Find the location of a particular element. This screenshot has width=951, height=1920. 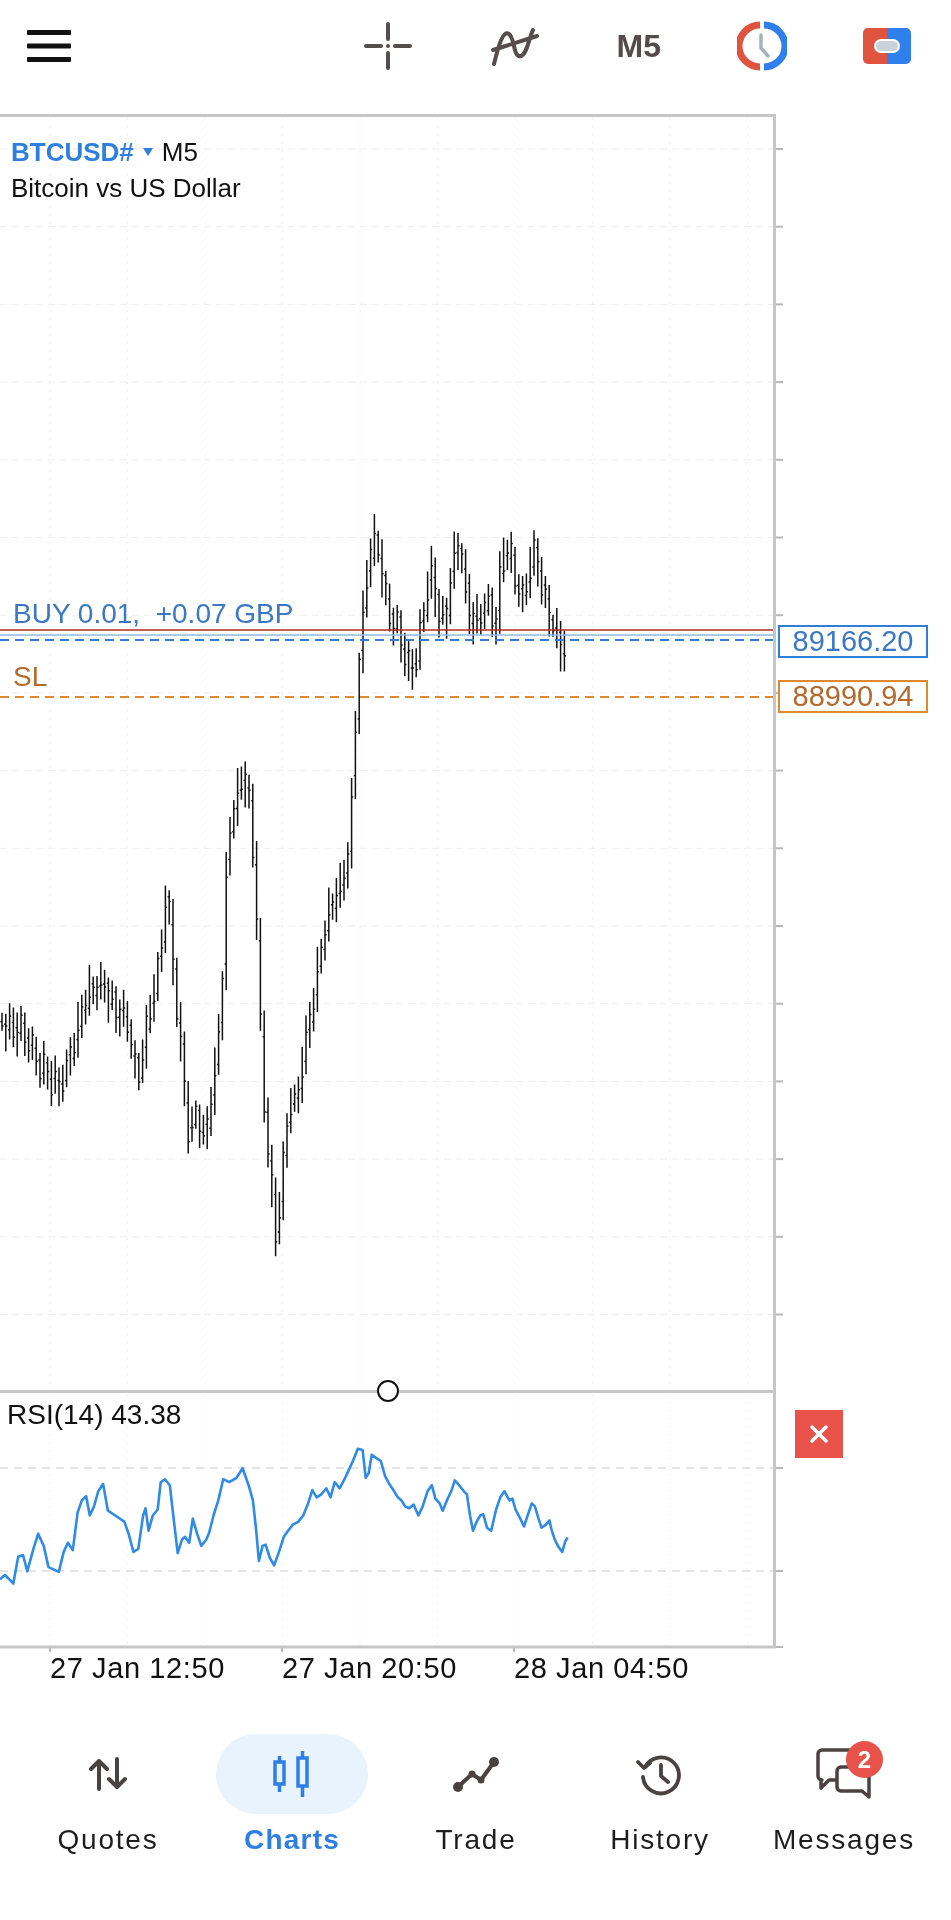

level-label: BUY 0.01, +0.07 GBP is located at coordinates (153, 614).